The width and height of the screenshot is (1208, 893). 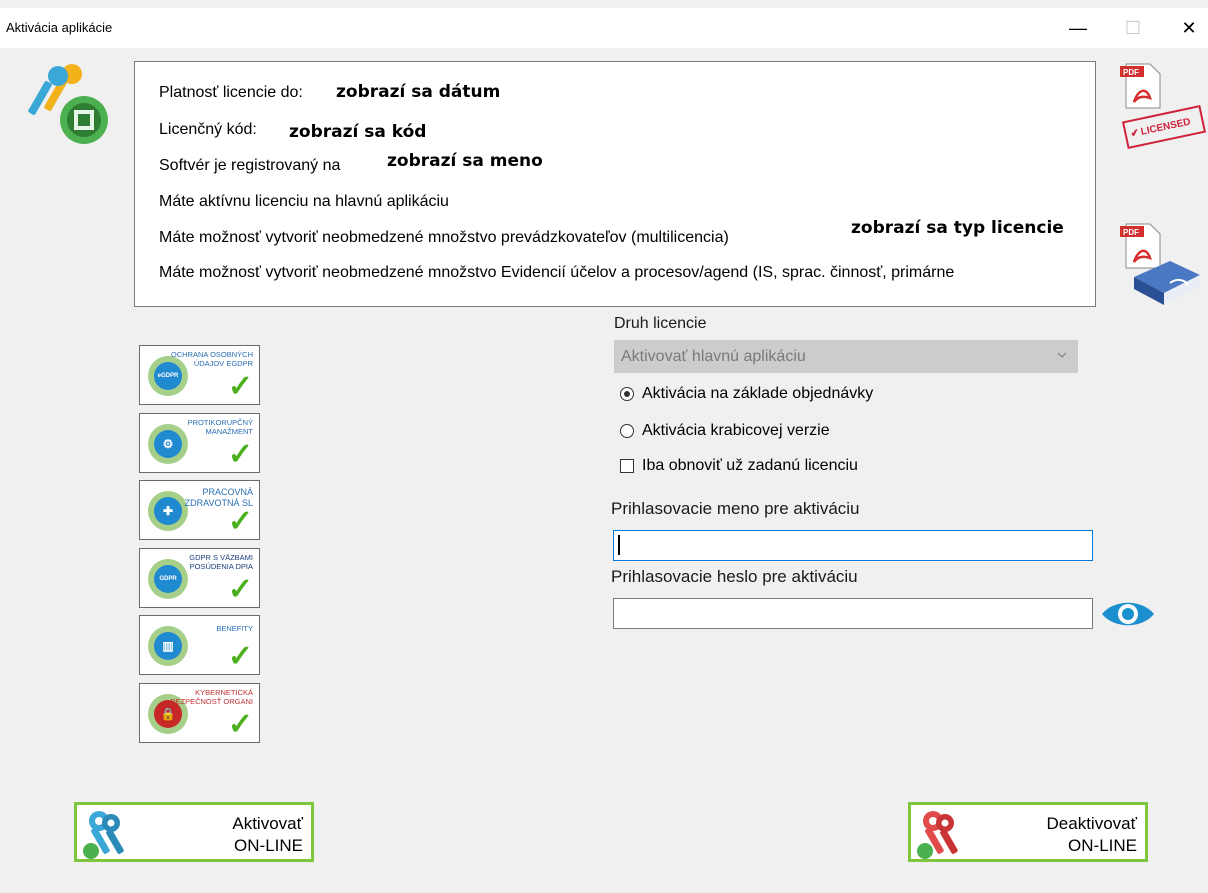 What do you see at coordinates (199, 375) in the screenshot?
I see `module-egdpr: eGDPR OCHRANA OSOBNÝCH ÚDAJOV eGDPR ✓` at bounding box center [199, 375].